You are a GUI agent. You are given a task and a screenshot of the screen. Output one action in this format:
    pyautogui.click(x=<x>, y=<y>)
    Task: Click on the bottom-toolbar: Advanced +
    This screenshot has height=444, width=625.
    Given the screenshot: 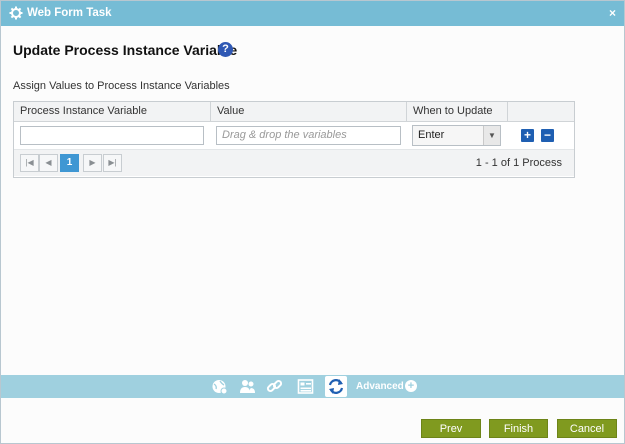 What is the action you would take?
    pyautogui.click(x=312, y=386)
    